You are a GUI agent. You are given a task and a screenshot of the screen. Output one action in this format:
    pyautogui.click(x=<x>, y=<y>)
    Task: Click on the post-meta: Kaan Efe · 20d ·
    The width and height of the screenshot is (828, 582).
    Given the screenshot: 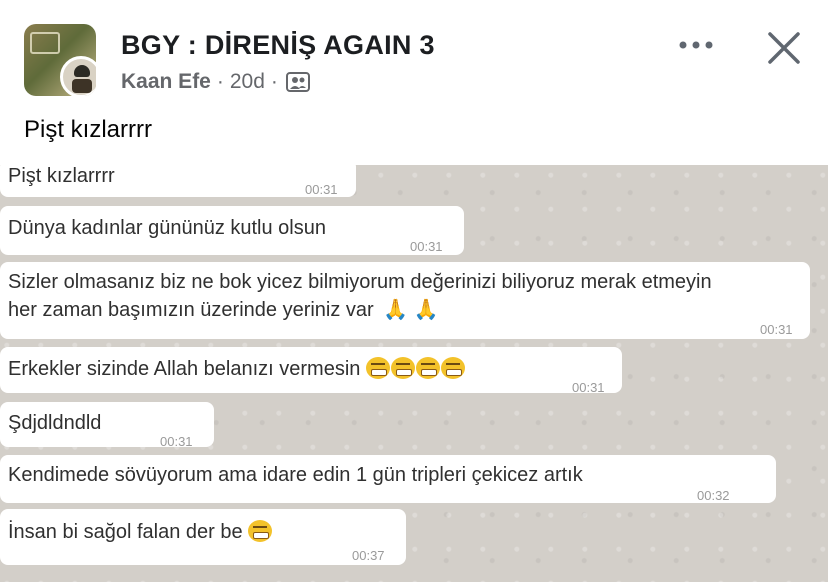 What is the action you would take?
    pyautogui.click(x=215, y=82)
    